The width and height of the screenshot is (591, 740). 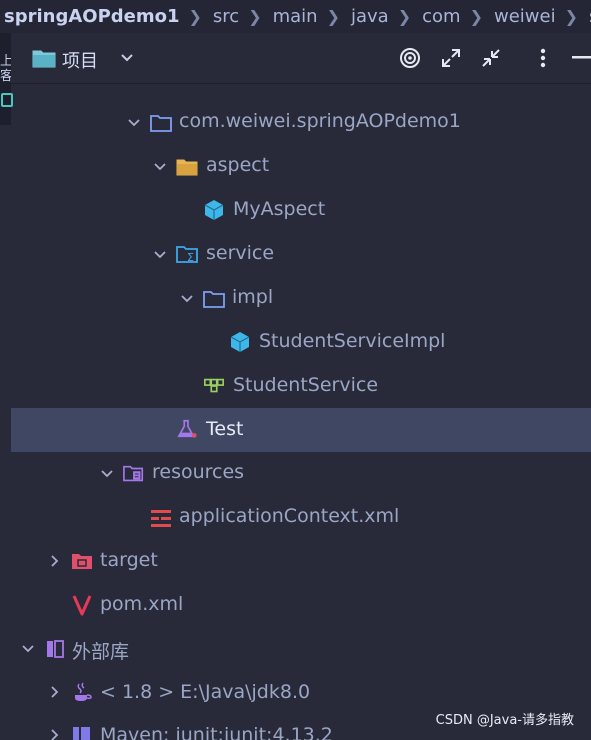 What do you see at coordinates (214, 386) in the screenshot?
I see `interface-icon` at bounding box center [214, 386].